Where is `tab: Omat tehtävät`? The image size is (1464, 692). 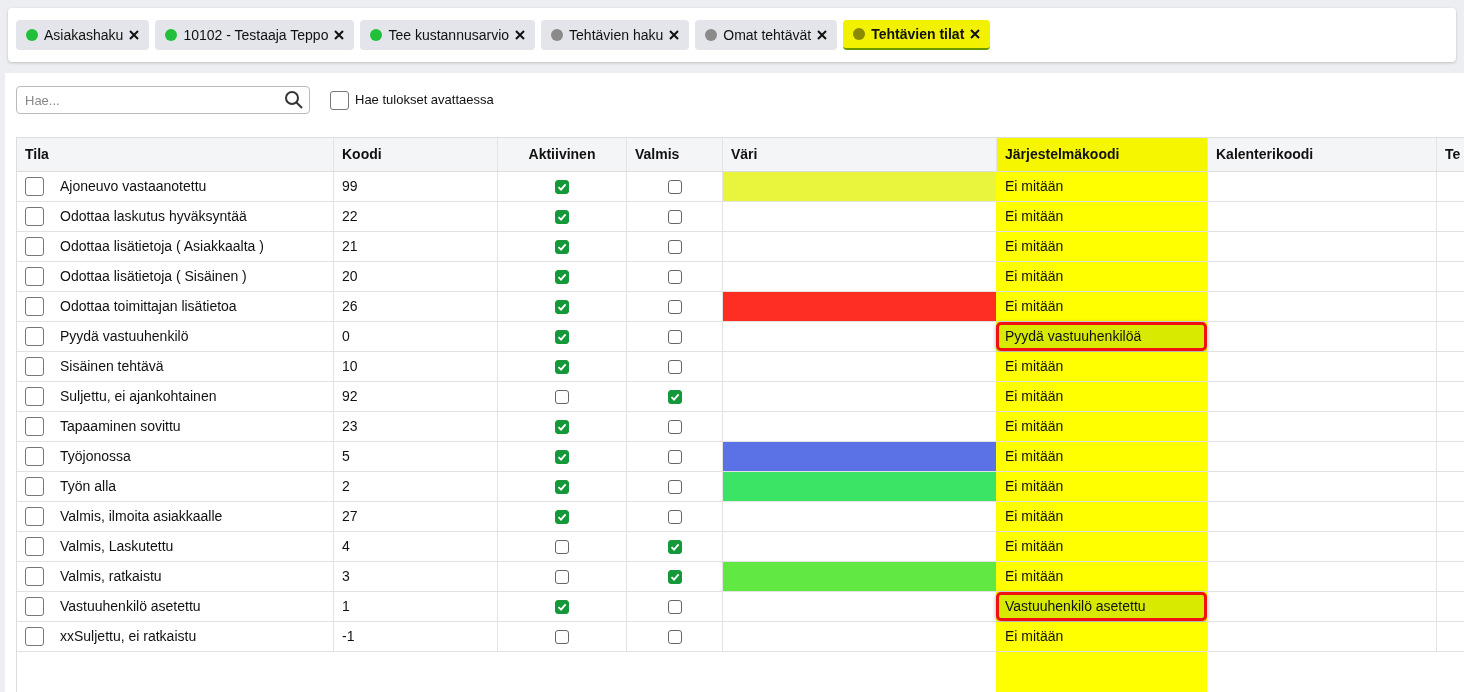 tab: Omat tehtävät is located at coordinates (766, 35).